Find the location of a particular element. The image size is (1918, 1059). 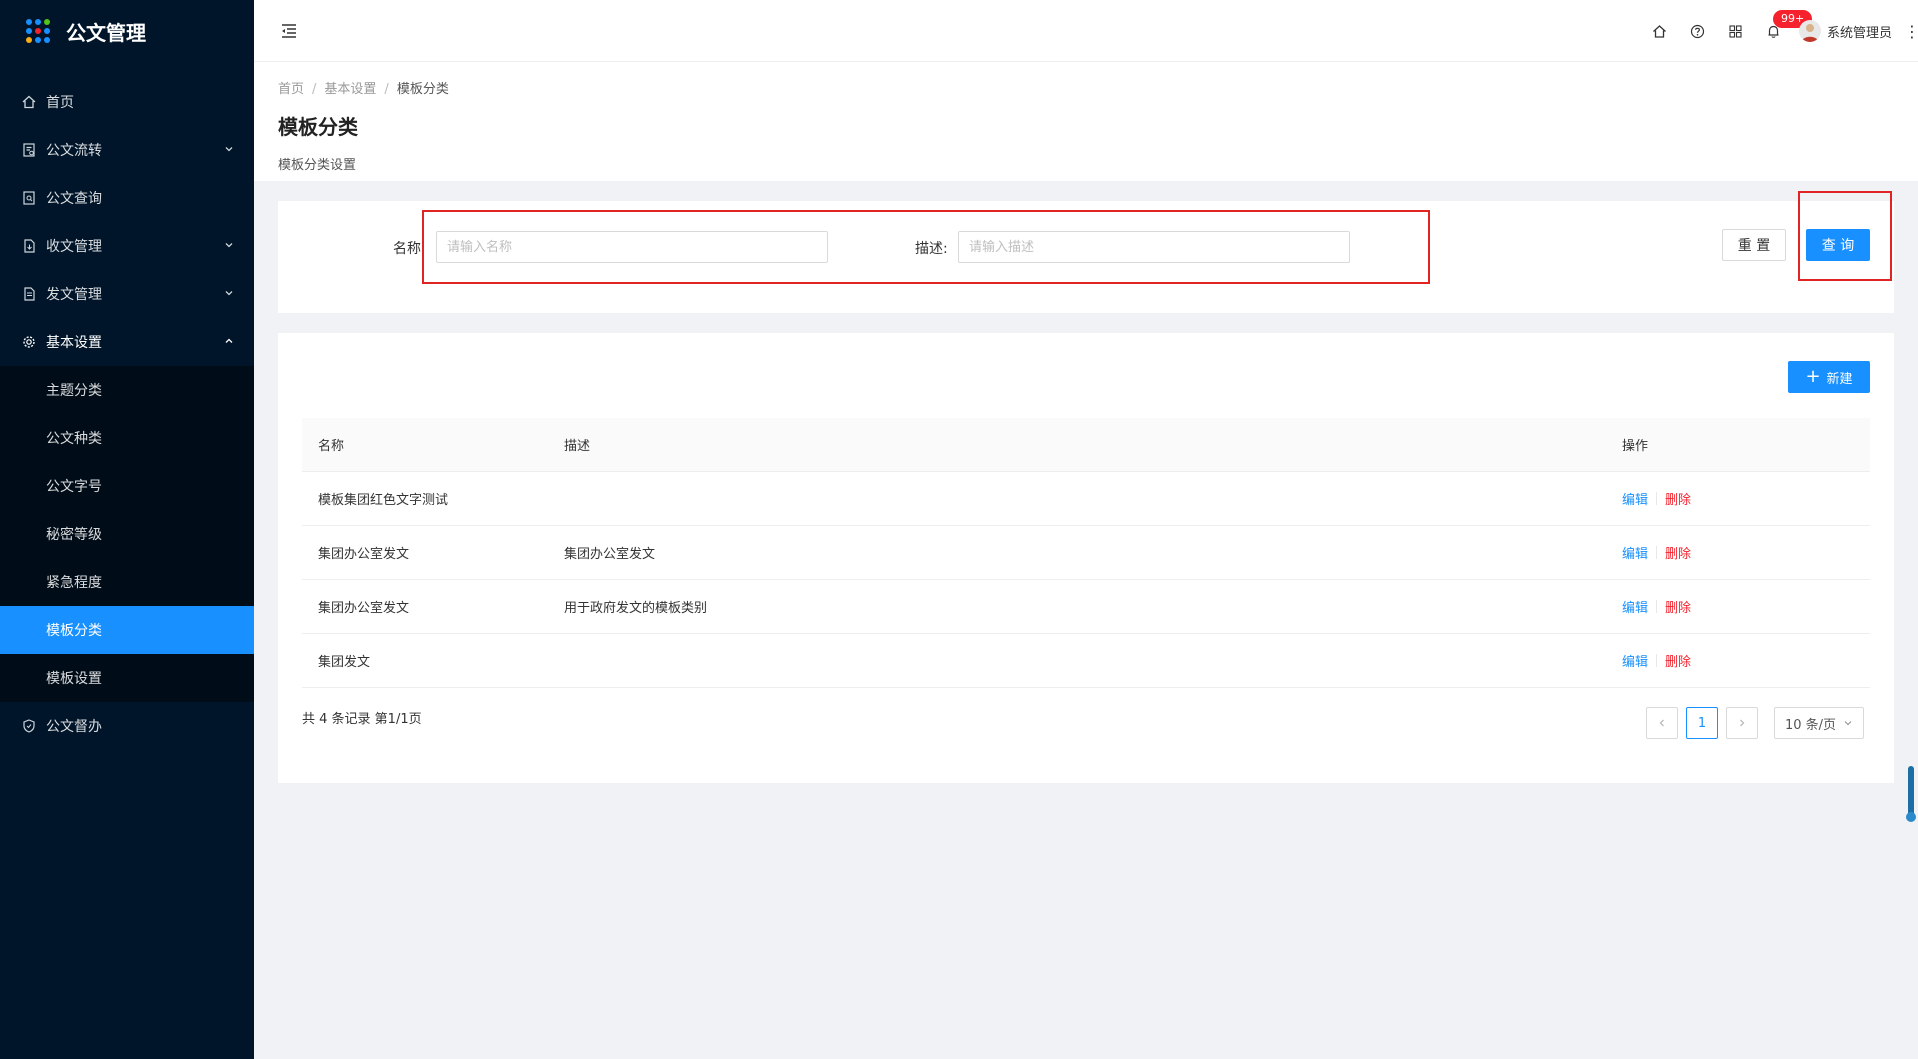

header-actions: 99+ 系统管理员 ⋮ is located at coordinates (1779, 31).